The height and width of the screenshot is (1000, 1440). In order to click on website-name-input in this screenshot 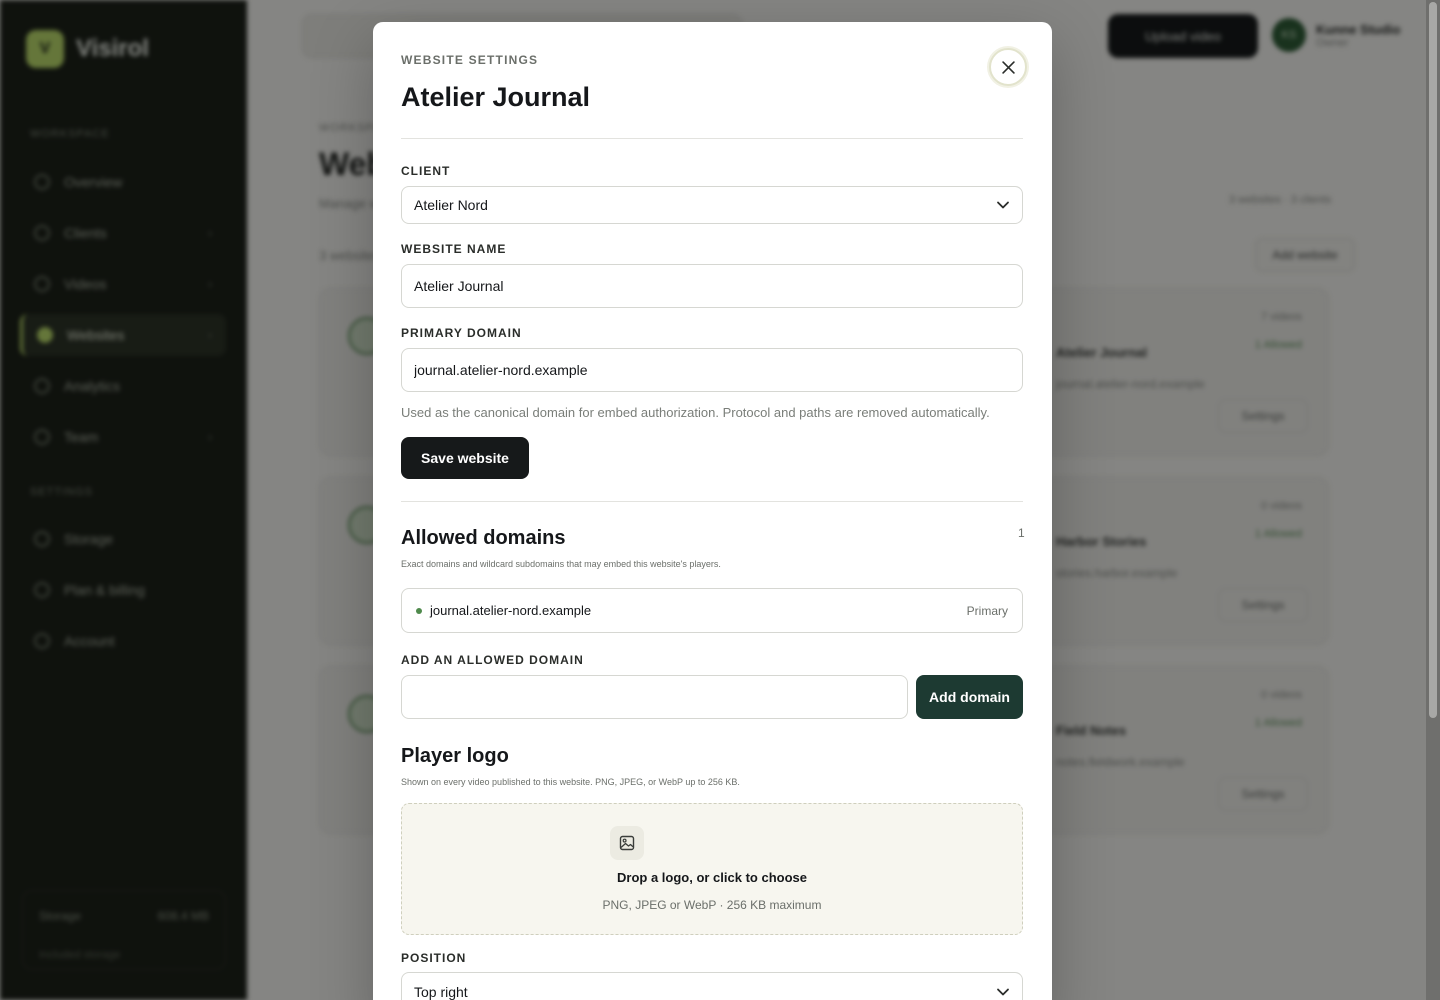, I will do `click(712, 286)`.